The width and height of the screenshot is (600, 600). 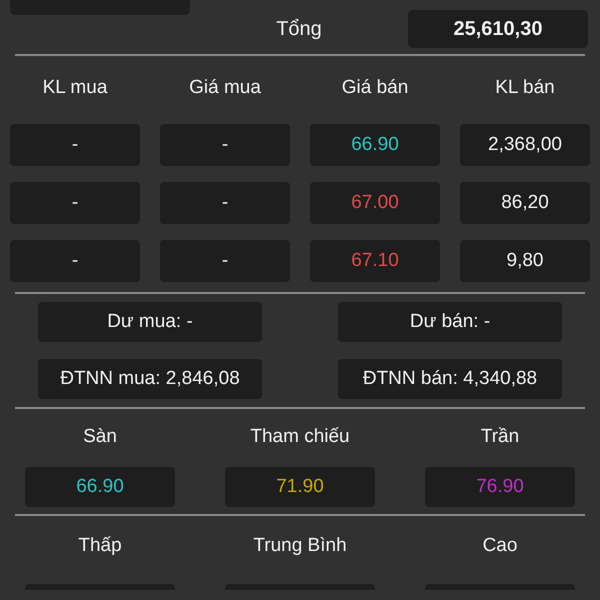 I want to click on price-label: Trần, so click(x=500, y=437).